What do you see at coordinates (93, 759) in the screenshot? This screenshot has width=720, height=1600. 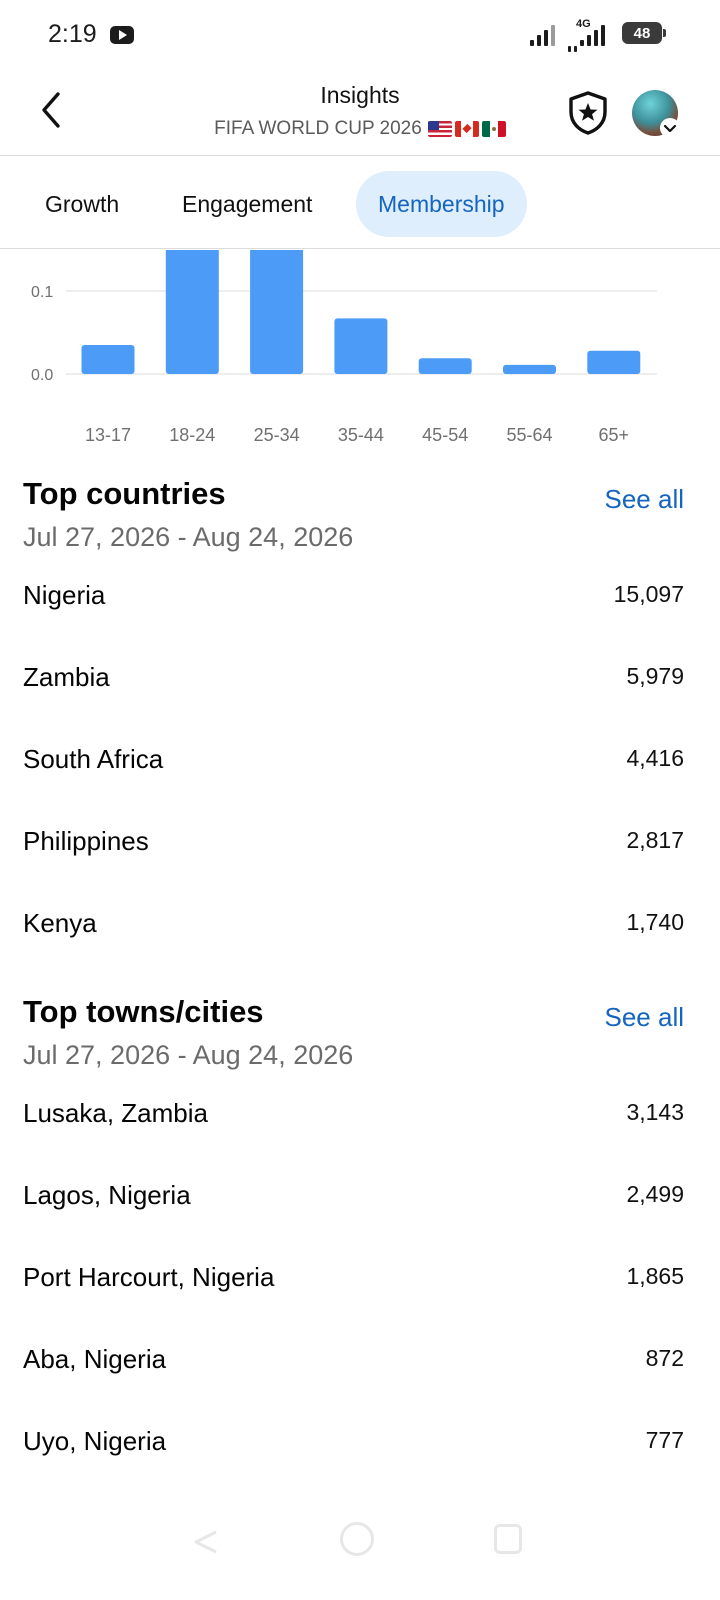 I see `country-name: South Africa` at bounding box center [93, 759].